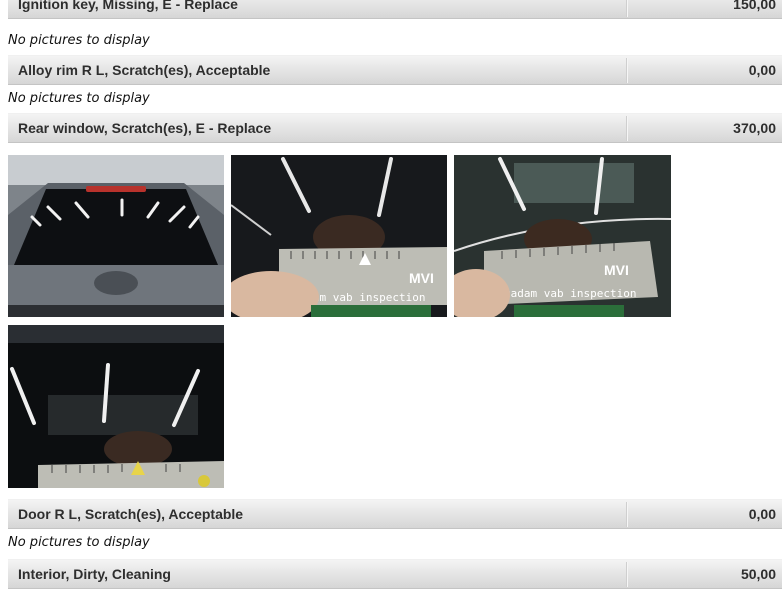 The height and width of the screenshot is (593, 782). I want to click on damage-photo-window-scratch, so click(116, 406).